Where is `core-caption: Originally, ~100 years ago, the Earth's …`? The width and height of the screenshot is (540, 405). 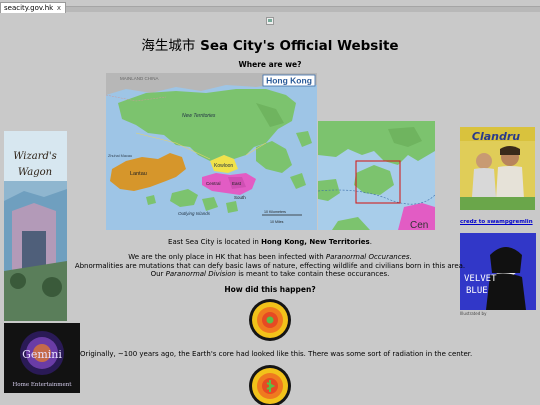
core-caption: Originally, ~100 years ago, the Earth's … is located at coordinates (276, 354).